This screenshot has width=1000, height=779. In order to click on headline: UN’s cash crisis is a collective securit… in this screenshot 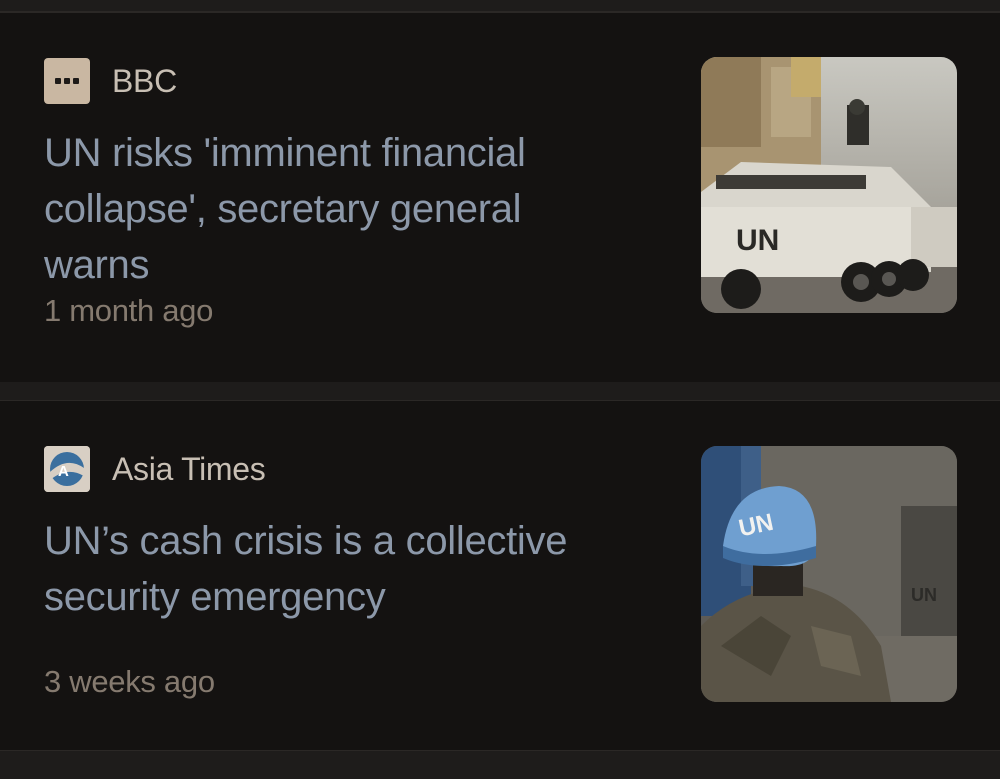, I will do `click(334, 569)`.